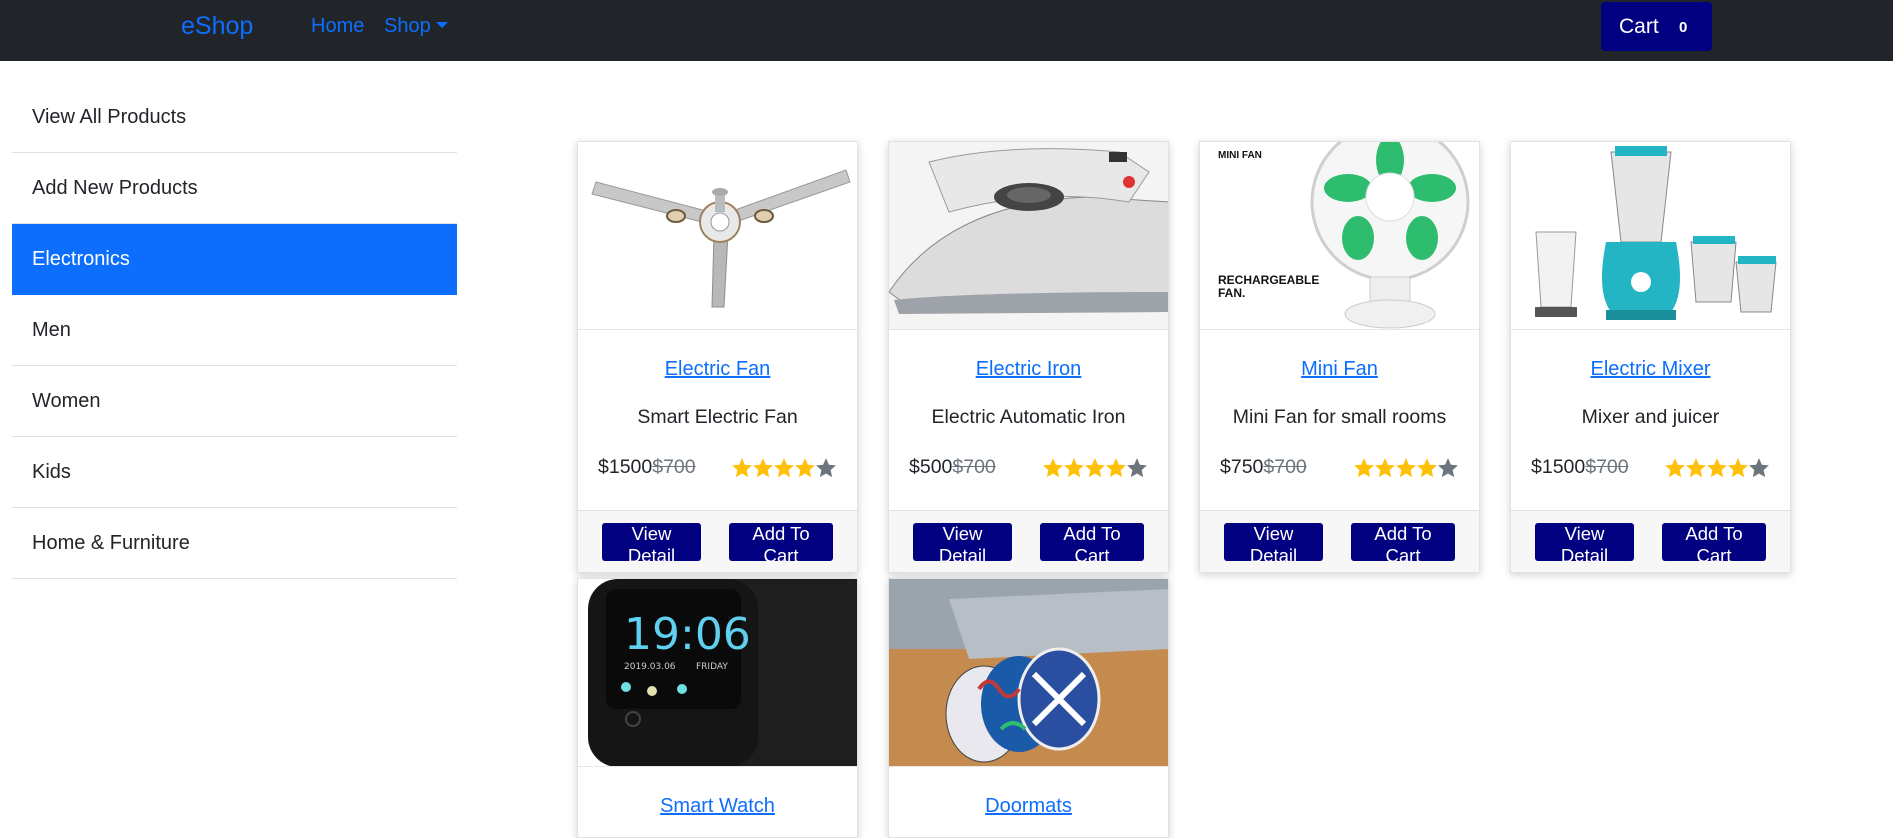 Image resolution: width=1893 pixels, height=838 pixels. Describe the element at coordinates (1242, 467) in the screenshot. I see `current-price: $750` at that location.